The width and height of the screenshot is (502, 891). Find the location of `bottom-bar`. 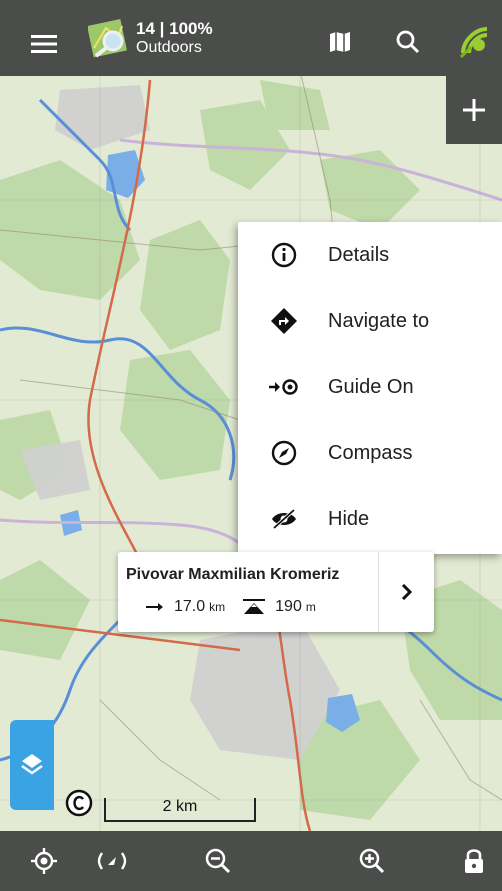

bottom-bar is located at coordinates (251, 861).